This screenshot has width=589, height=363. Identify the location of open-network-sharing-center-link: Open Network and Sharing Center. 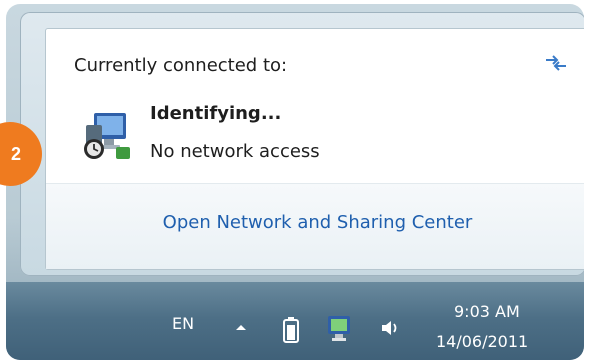
(315, 222).